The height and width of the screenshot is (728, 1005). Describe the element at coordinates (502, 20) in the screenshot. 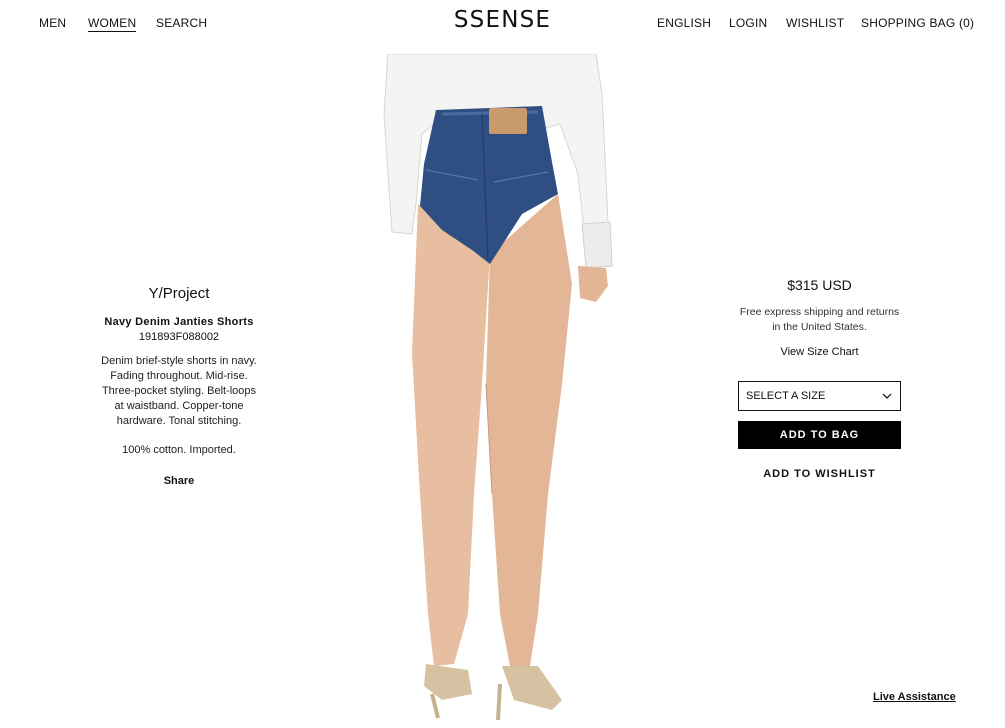

I see `logo: SSENSE` at that location.